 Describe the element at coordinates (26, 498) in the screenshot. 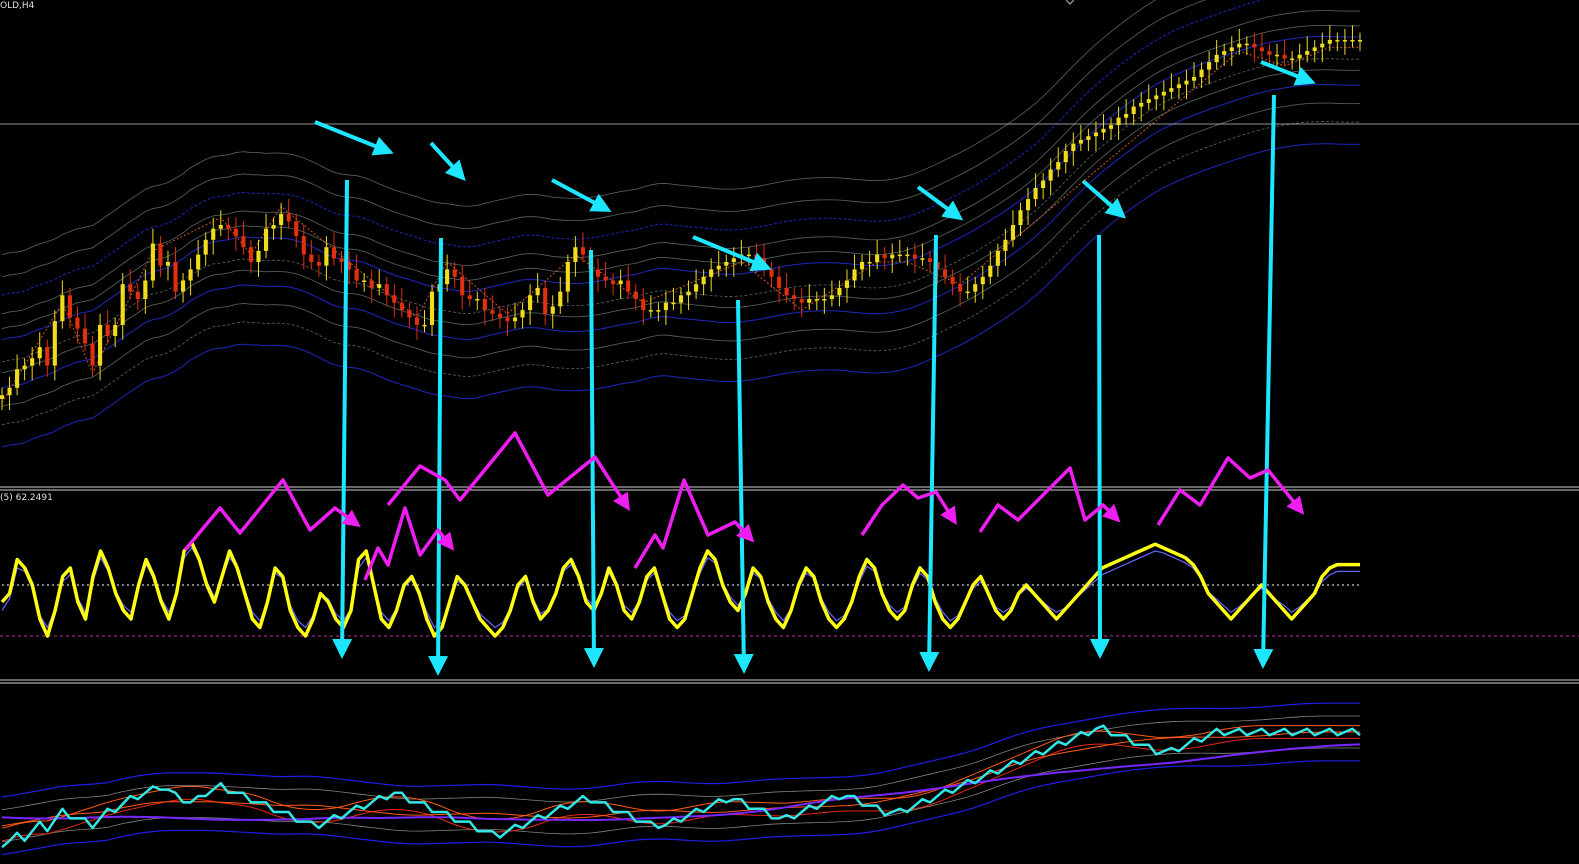

I see `indicator-value-label: (5) 62.2491` at that location.